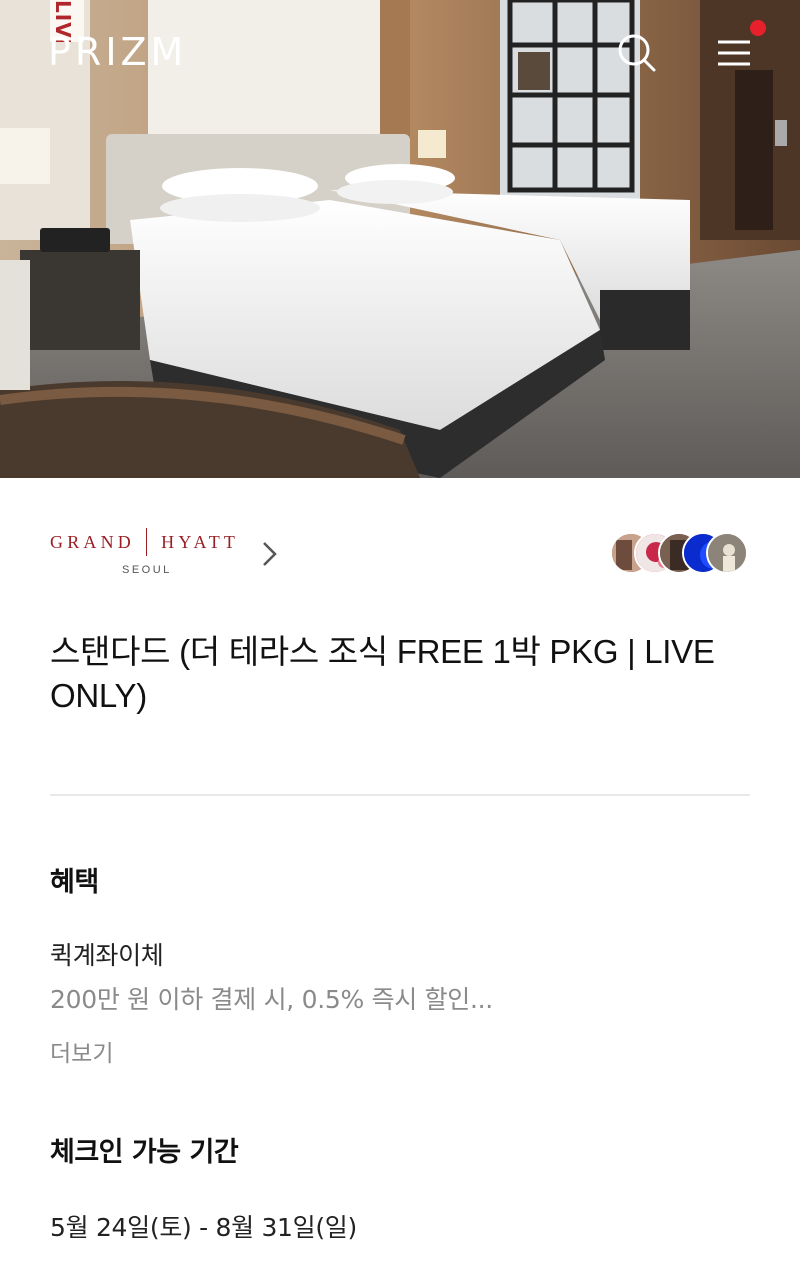  Describe the element at coordinates (107, 955) in the screenshot. I see `benefit-name: 퀵계좌이체` at that location.